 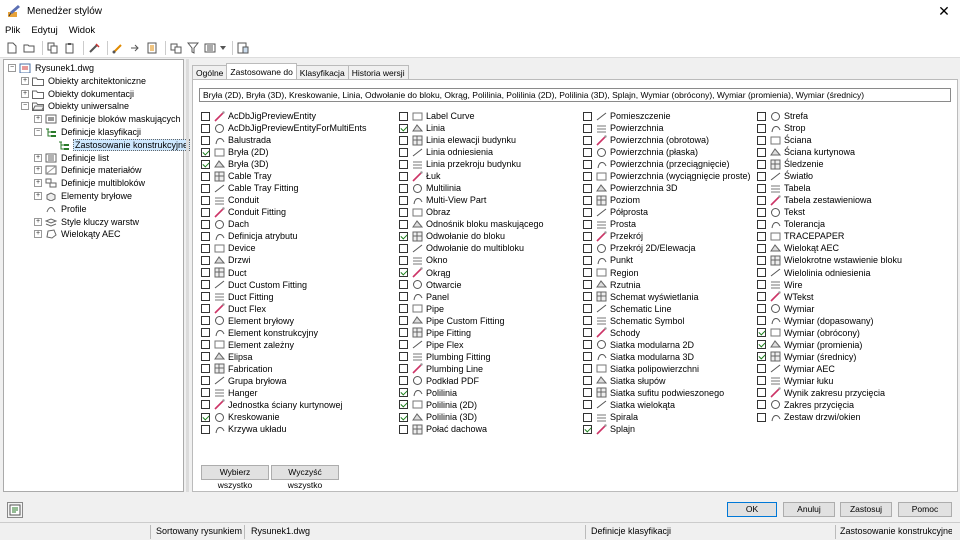 What do you see at coordinates (785, 176) in the screenshot?
I see `object-type-option: Światło` at bounding box center [785, 176].